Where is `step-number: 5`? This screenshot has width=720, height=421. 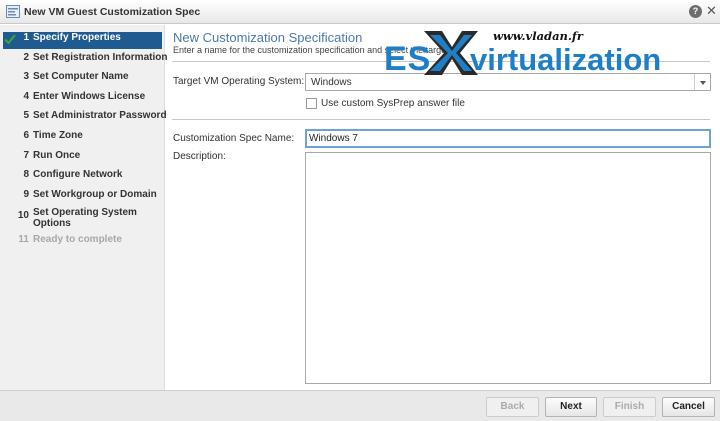
step-number: 5 is located at coordinates (26, 115).